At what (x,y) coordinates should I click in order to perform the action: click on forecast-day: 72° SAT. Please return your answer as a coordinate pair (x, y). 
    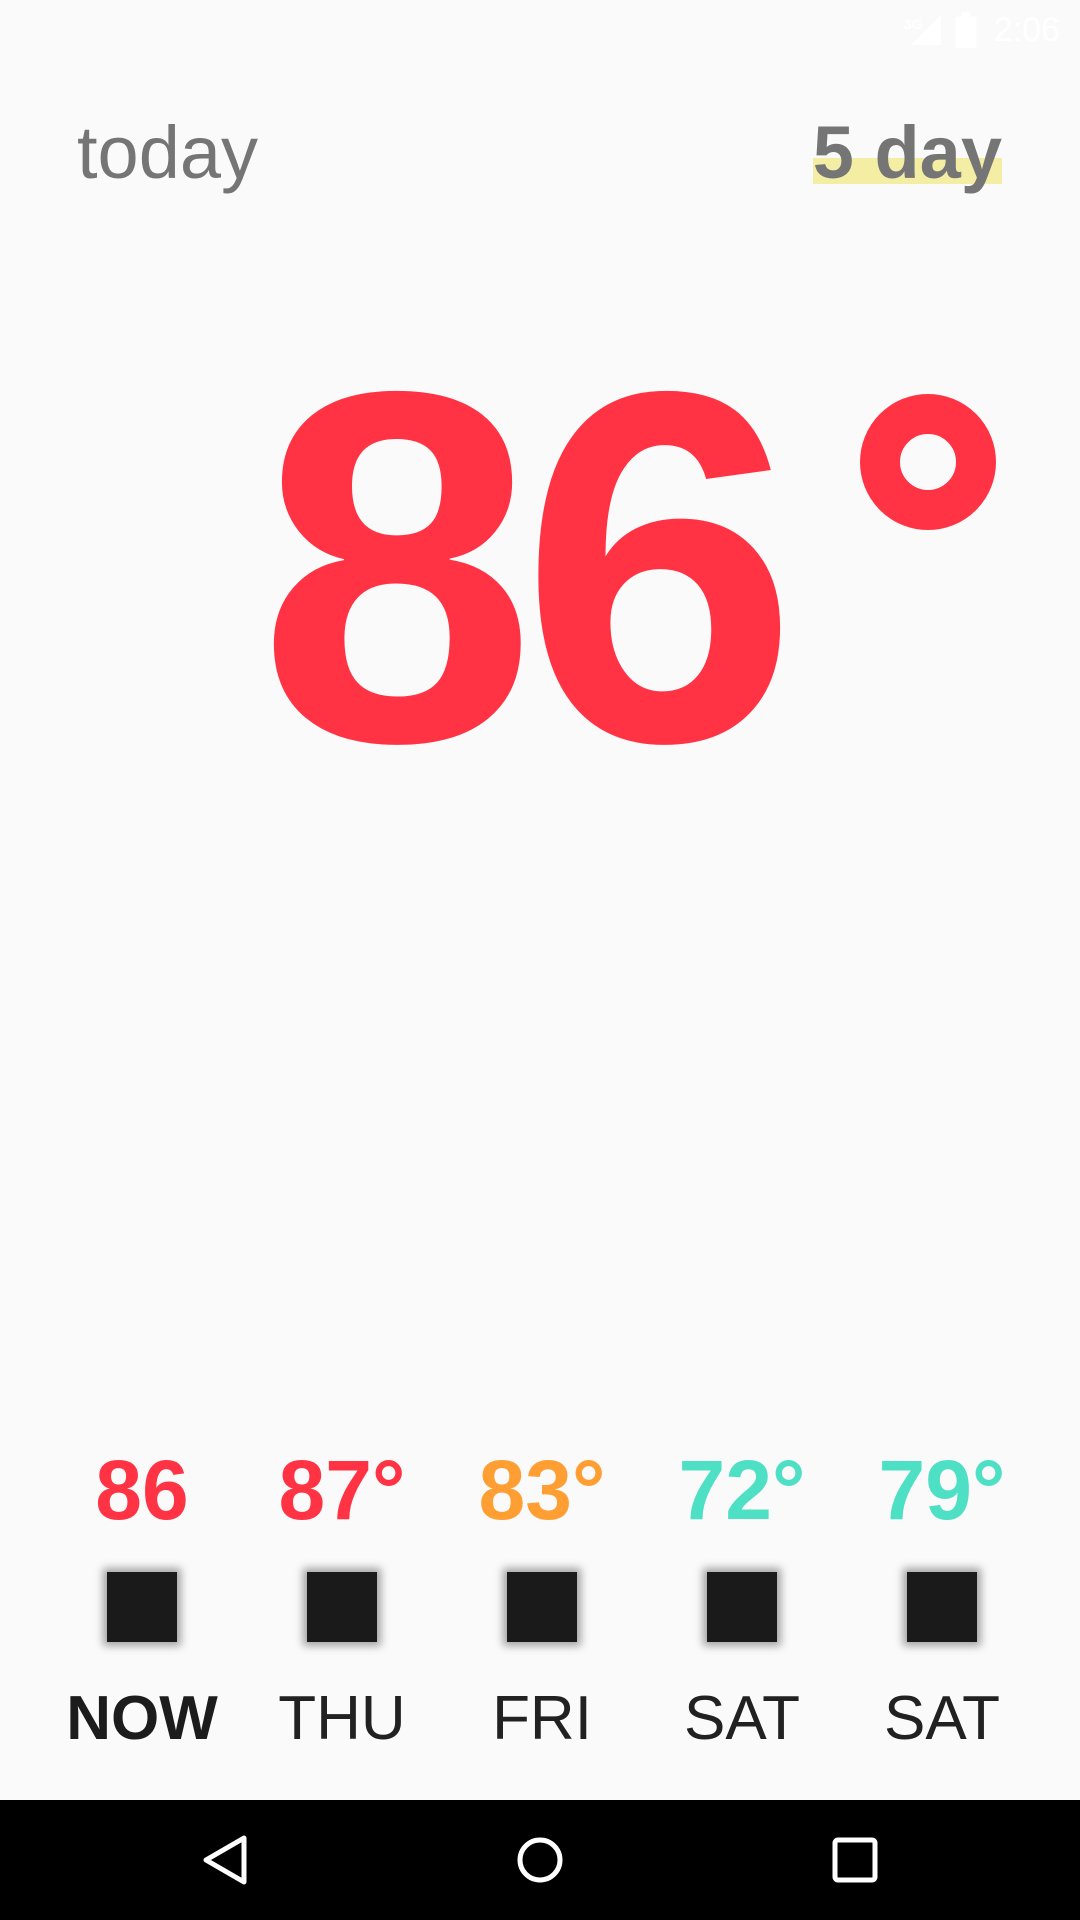
    Looking at the image, I should click on (742, 1597).